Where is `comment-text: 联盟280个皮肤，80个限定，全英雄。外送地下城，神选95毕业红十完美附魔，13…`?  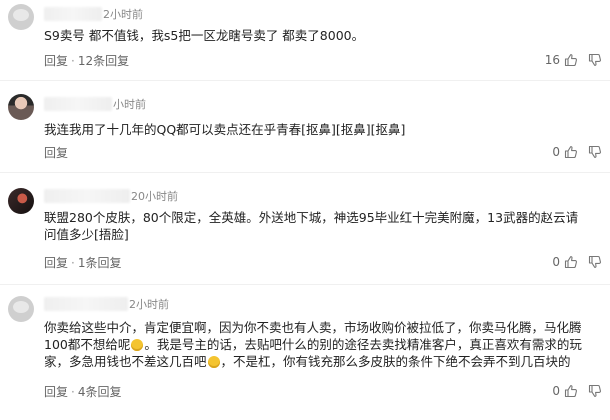
comment-text: 联盟280个皮肤，80个限定，全英雄。外送地下城，神选95毕业红十完美附魔，13… is located at coordinates (311, 226).